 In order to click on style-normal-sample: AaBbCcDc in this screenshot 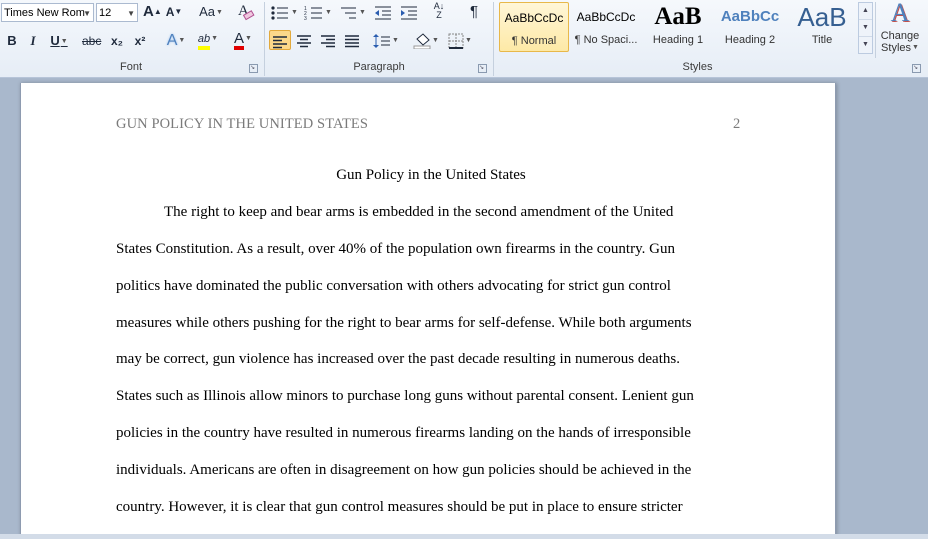, I will do `click(534, 18)`.